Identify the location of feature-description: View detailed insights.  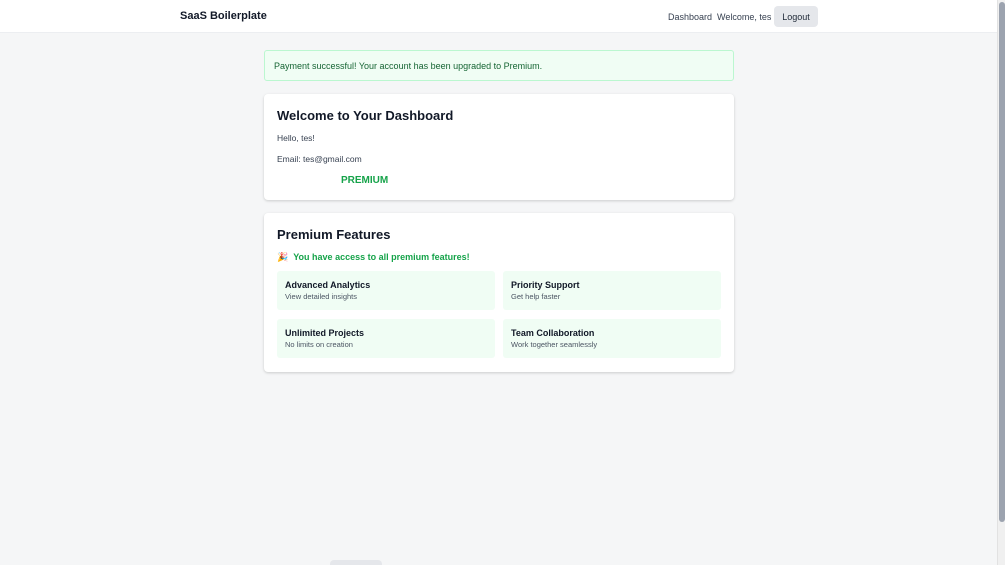
(321, 296).